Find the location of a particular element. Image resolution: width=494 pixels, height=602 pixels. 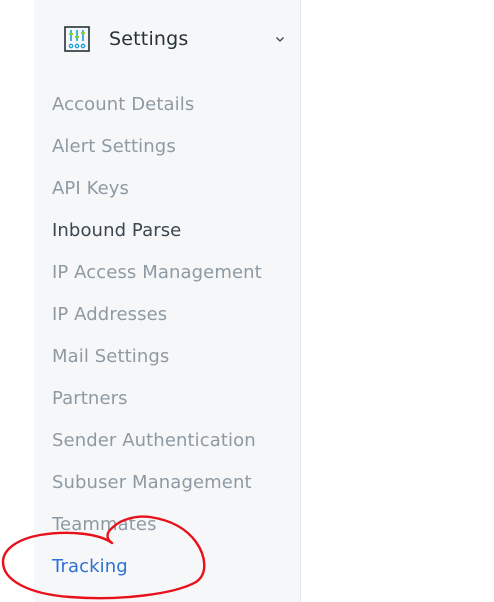

sidebar-item-partners: Partners is located at coordinates (90, 399).